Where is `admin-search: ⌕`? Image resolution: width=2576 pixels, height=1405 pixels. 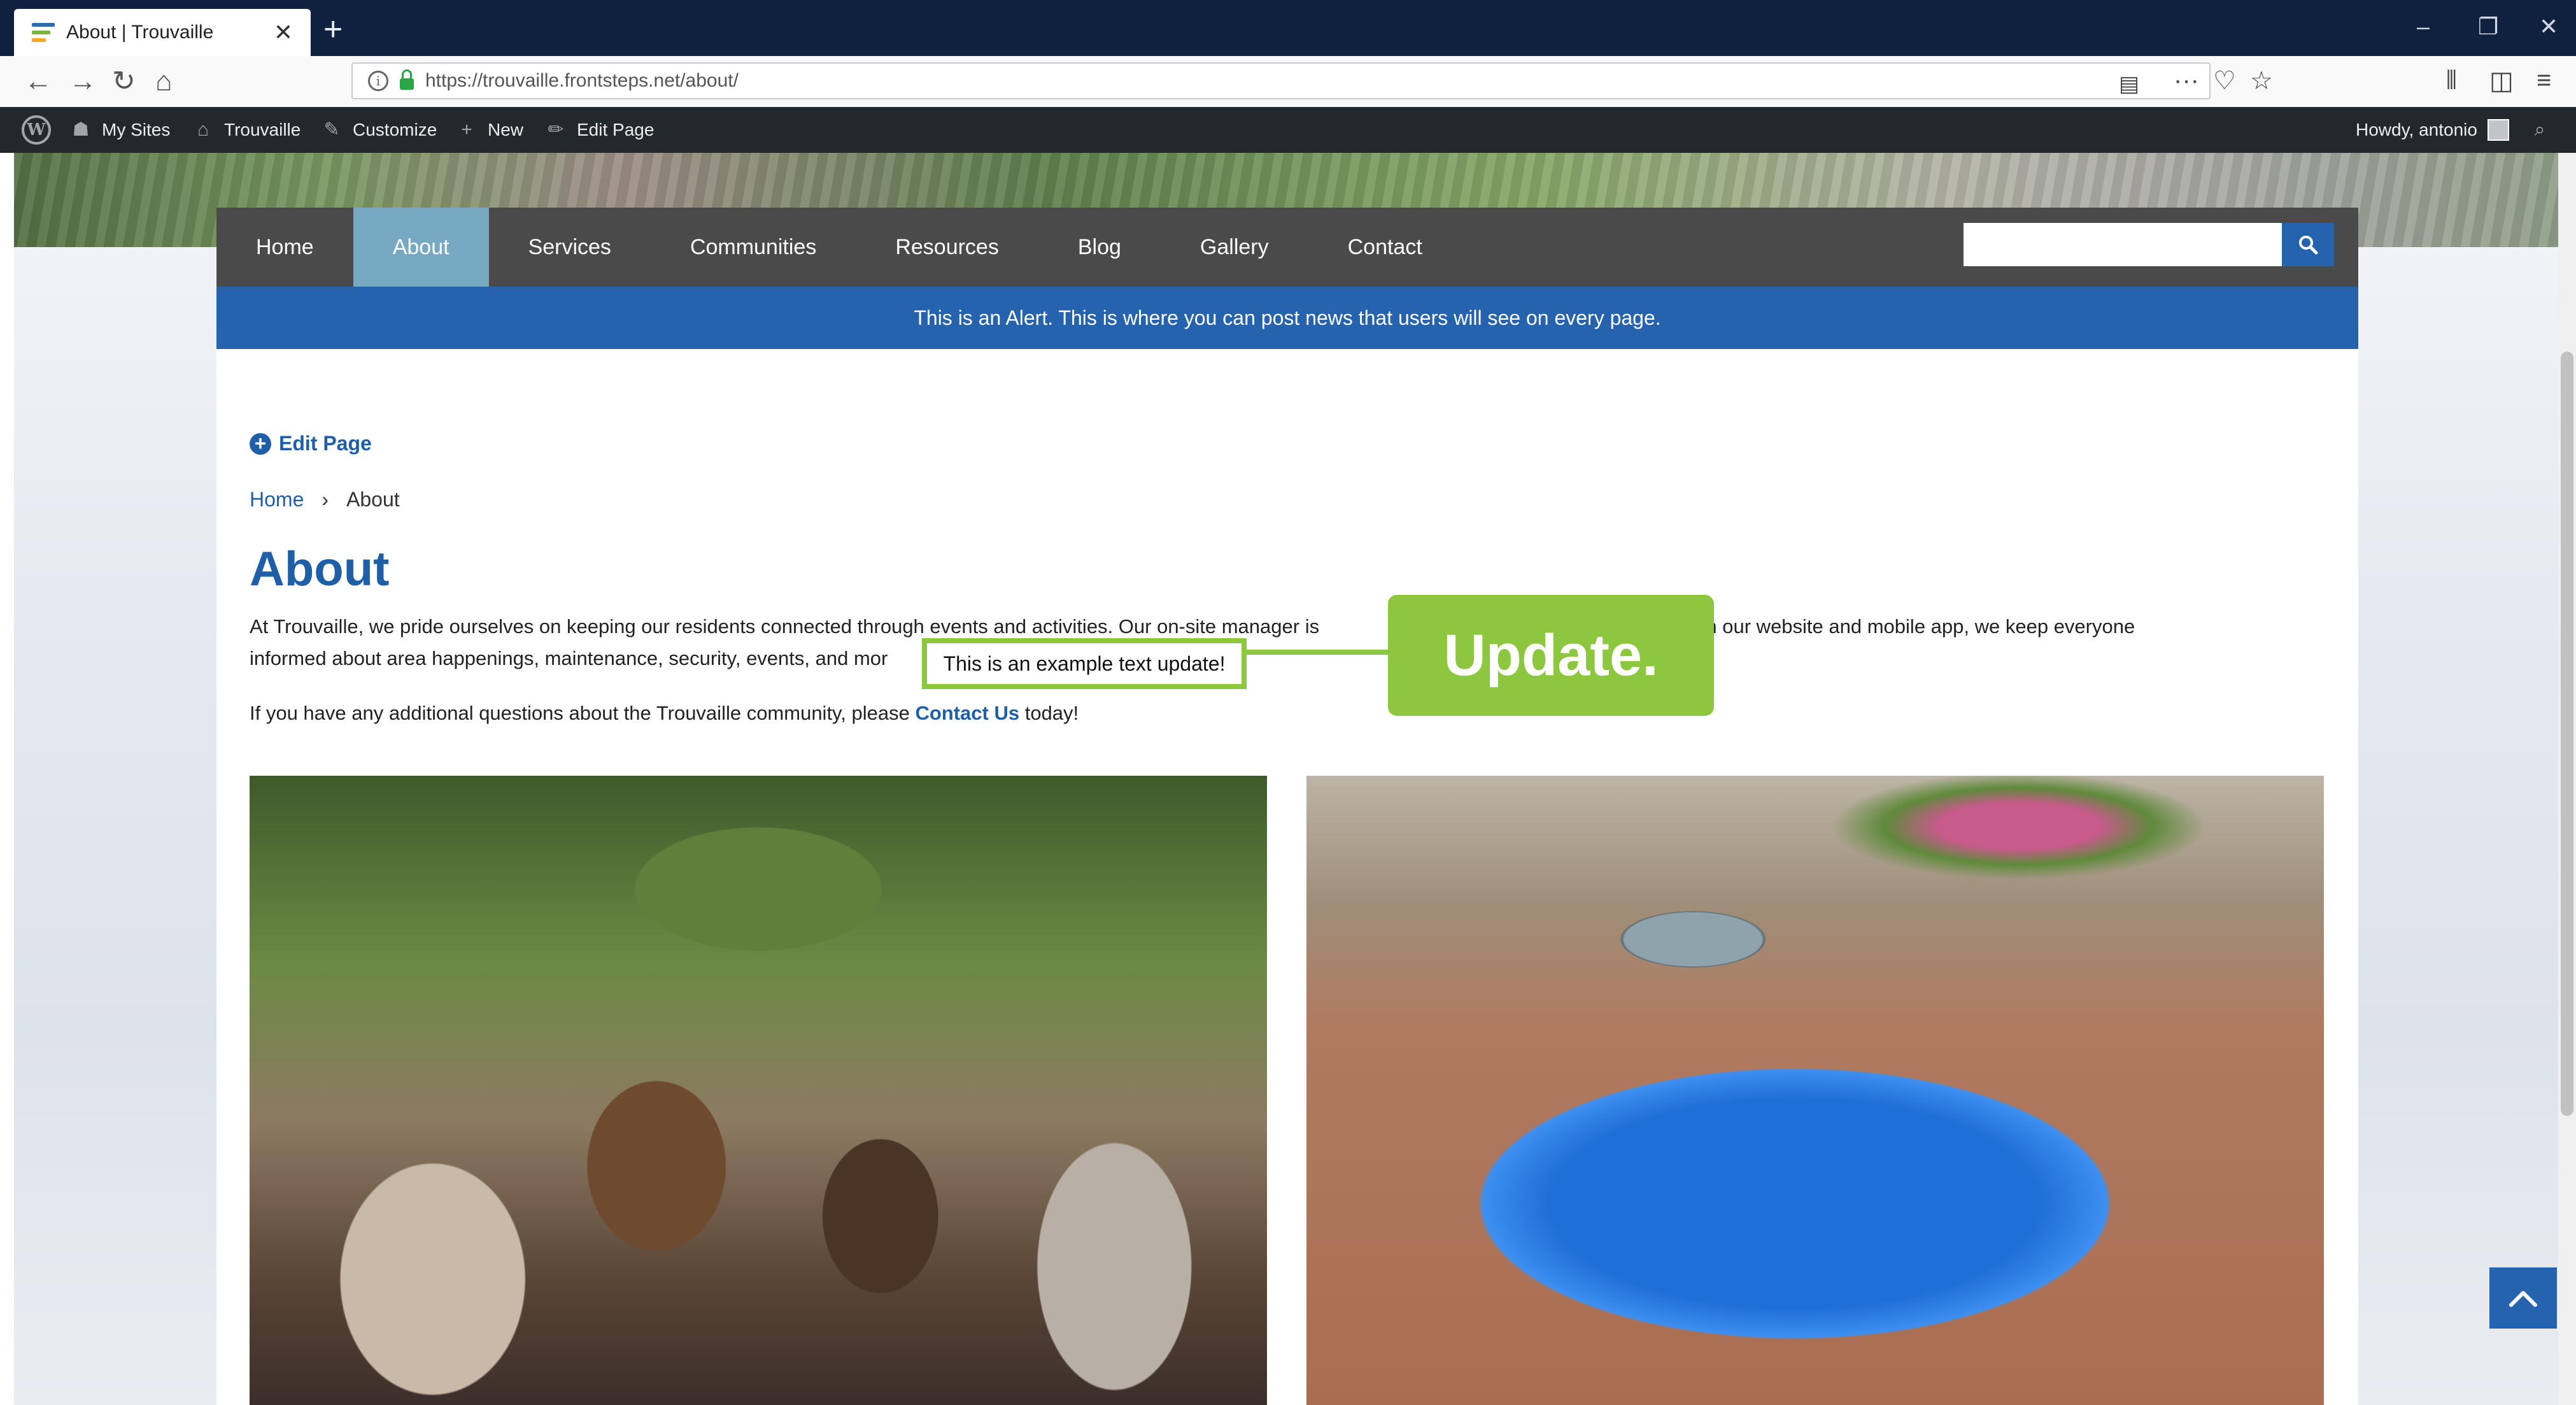 admin-search: ⌕ is located at coordinates (2540, 130).